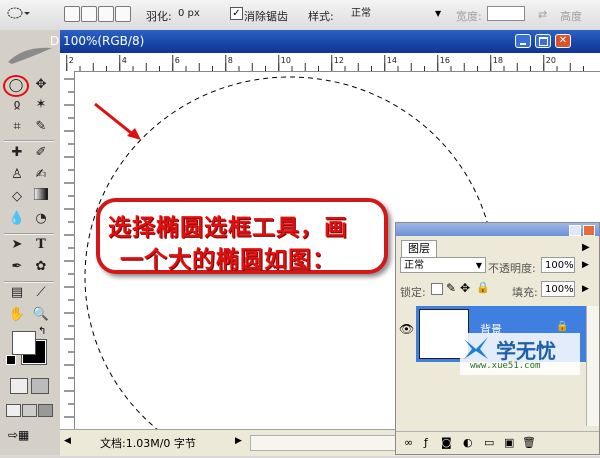 The width and height of the screenshot is (600, 458). What do you see at coordinates (177, 60) in the screenshot?
I see `ruler-label: 6` at bounding box center [177, 60].